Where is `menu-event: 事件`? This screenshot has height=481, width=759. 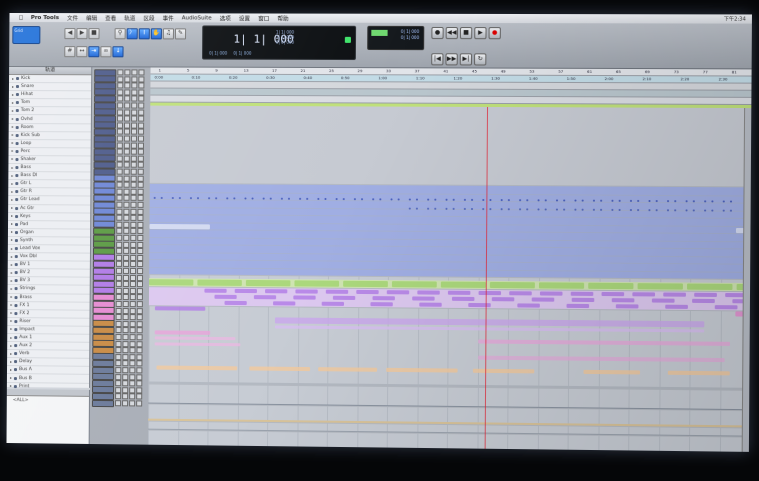
menu-event: 事件 is located at coordinates (168, 18).